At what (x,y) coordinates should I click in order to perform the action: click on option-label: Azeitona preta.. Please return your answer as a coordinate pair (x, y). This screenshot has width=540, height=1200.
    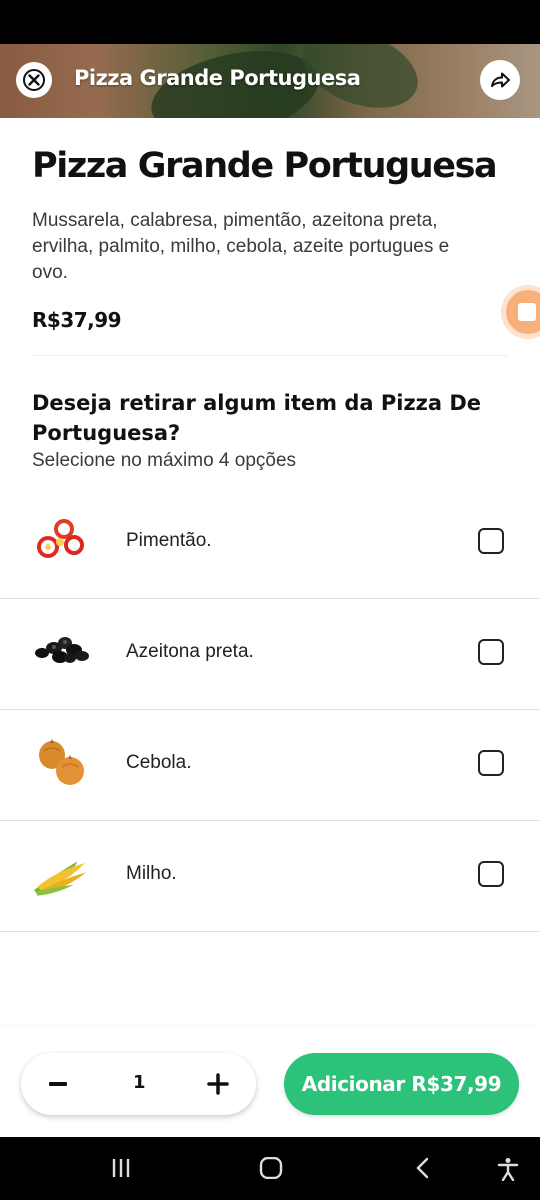
    Looking at the image, I should click on (190, 651).